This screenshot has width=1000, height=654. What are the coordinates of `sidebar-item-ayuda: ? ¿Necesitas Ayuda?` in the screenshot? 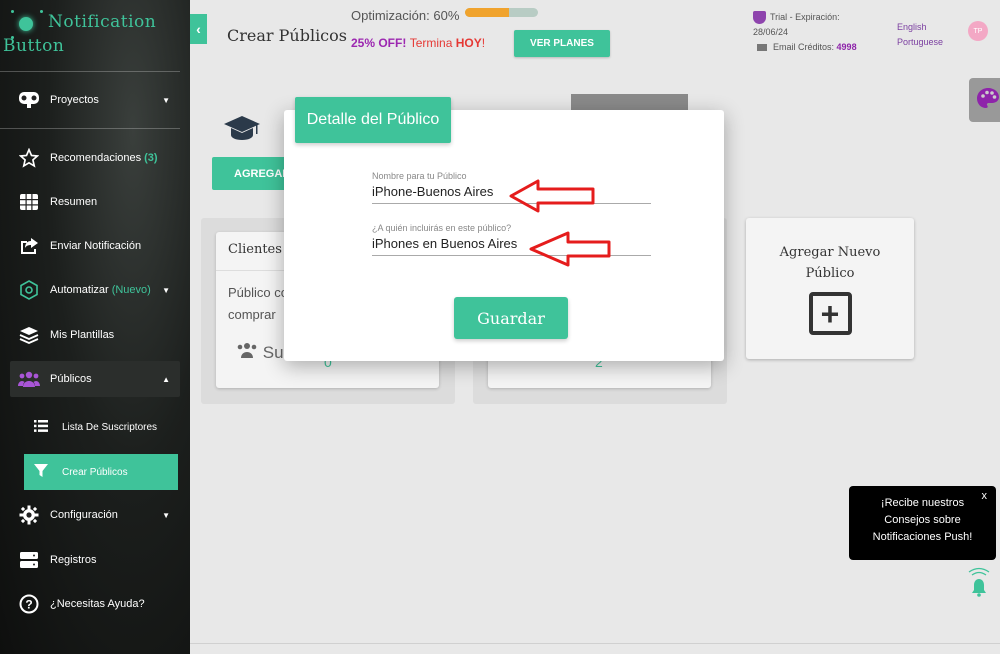 It's located at (95, 604).